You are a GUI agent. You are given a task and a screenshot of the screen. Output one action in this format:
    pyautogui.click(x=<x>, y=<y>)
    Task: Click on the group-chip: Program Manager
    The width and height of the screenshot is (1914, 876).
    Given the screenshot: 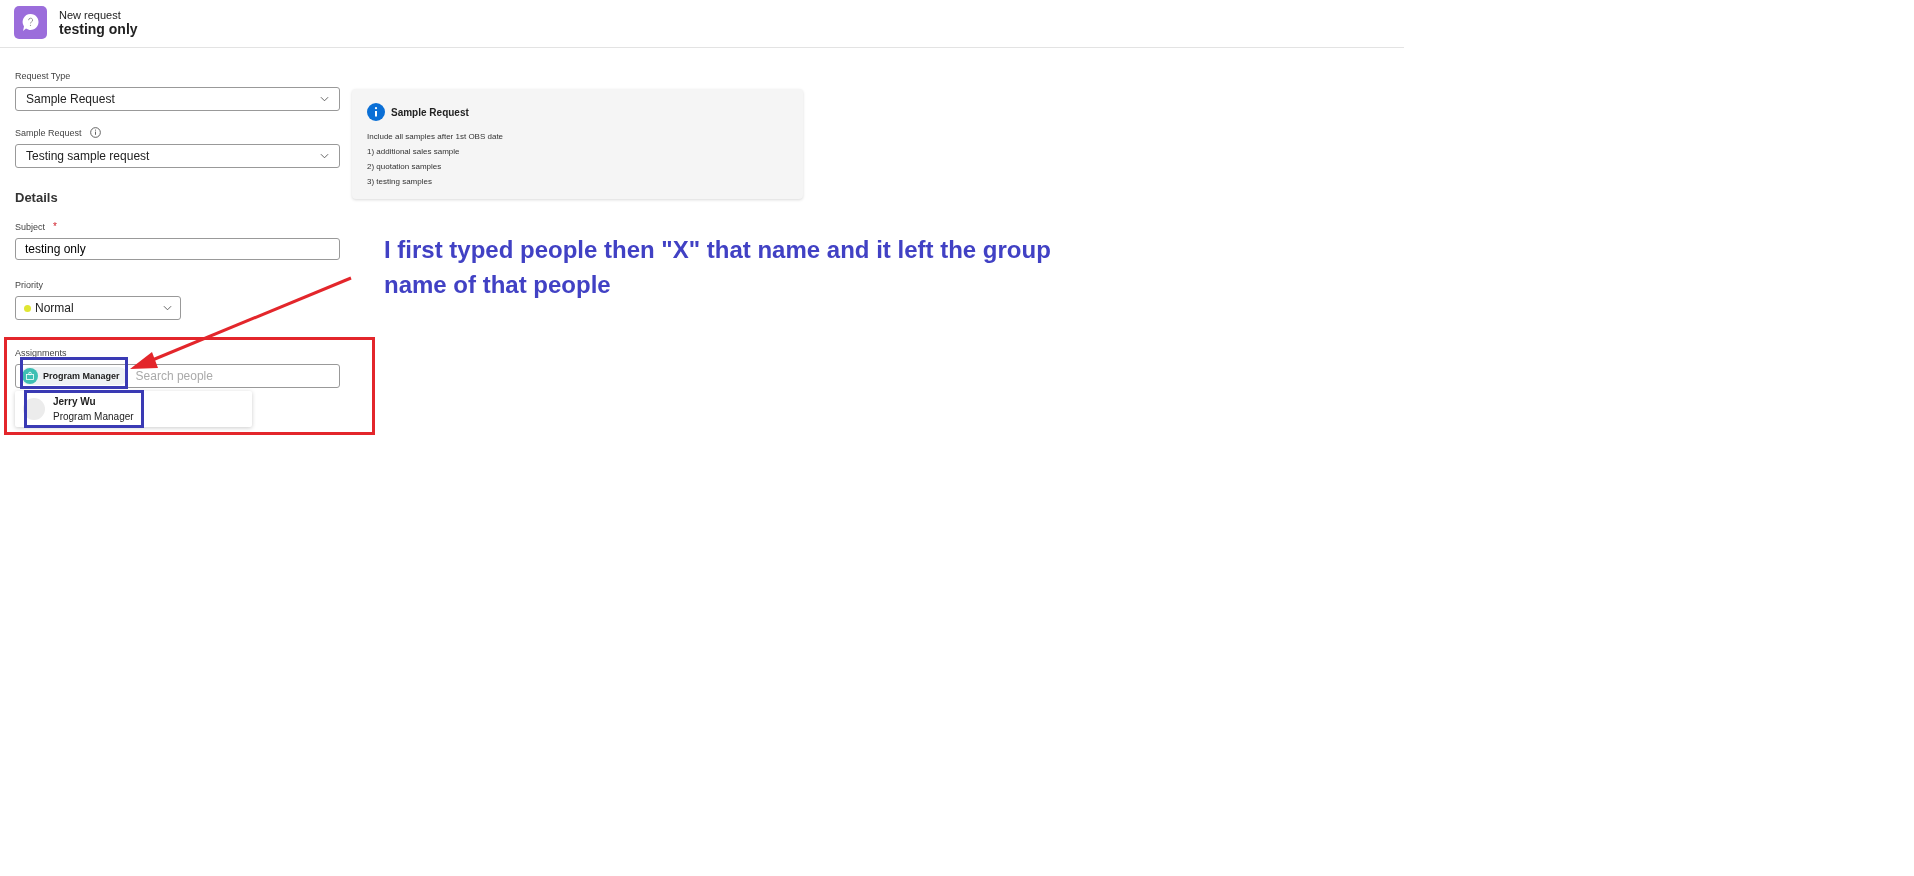 What is the action you would take?
    pyautogui.click(x=74, y=376)
    